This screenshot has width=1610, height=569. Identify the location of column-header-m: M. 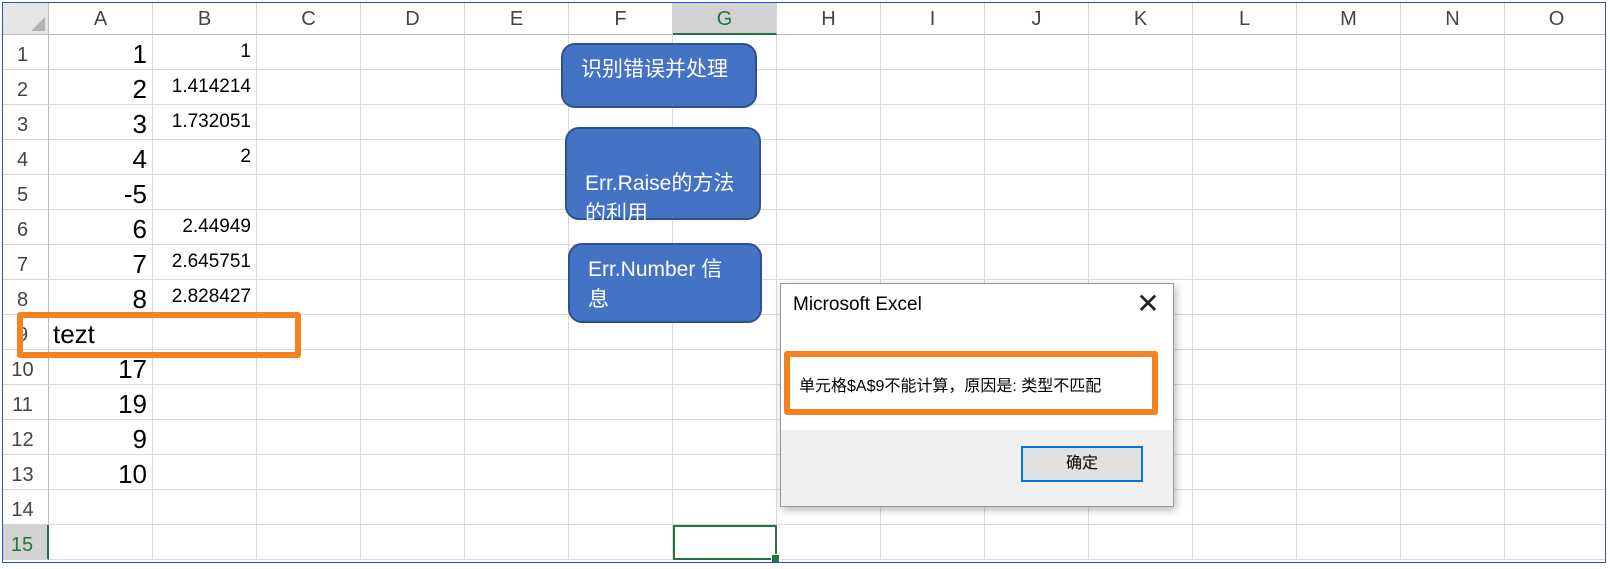
(1349, 19).